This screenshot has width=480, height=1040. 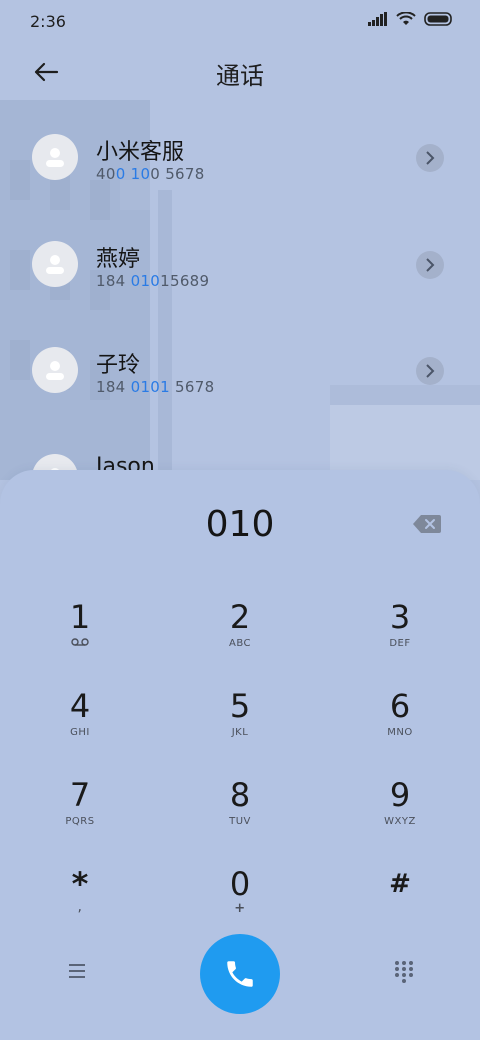 I want to click on call-button, so click(x=240, y=974).